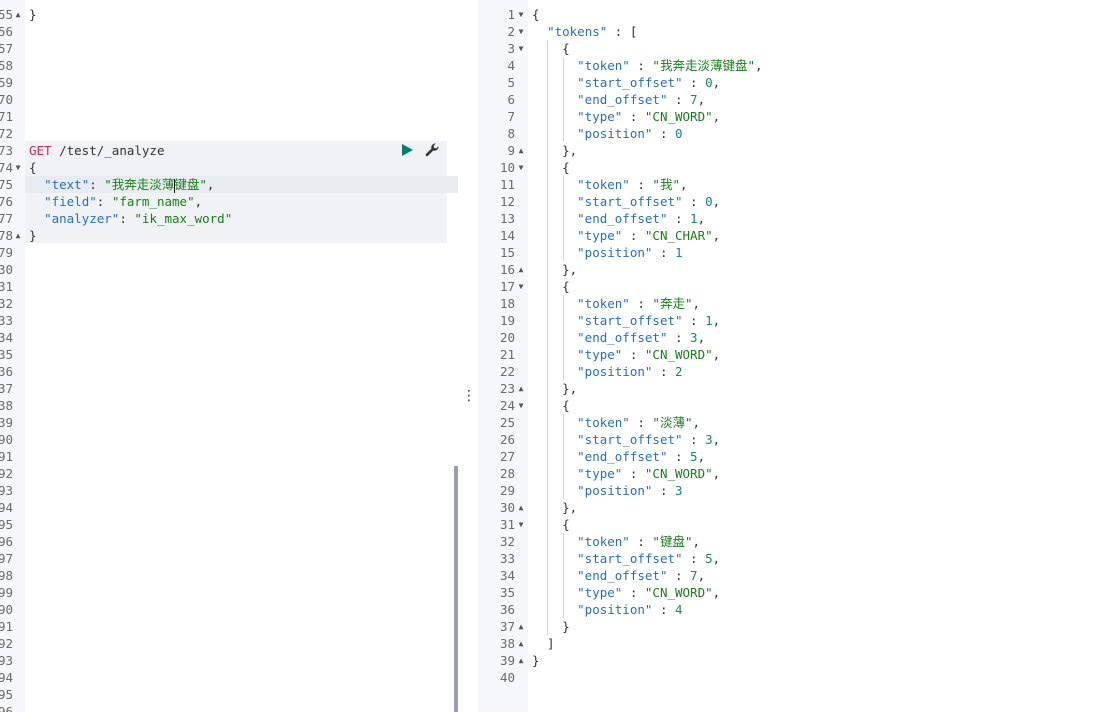 This screenshot has height=712, width=1100. What do you see at coordinates (432, 150) in the screenshot?
I see `wrench-icon` at bounding box center [432, 150].